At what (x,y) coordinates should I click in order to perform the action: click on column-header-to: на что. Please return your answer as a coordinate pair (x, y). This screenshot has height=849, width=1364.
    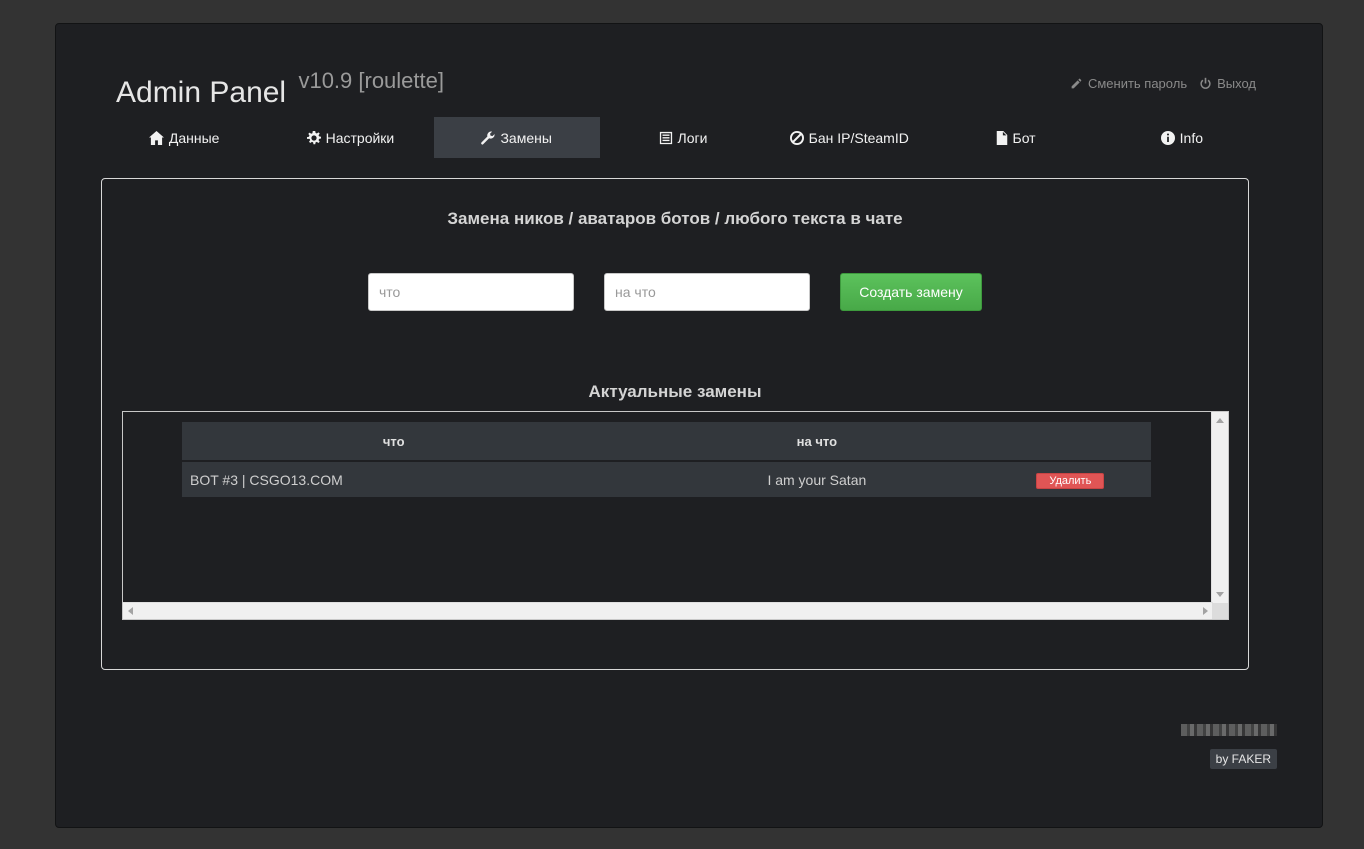
    Looking at the image, I should click on (817, 442).